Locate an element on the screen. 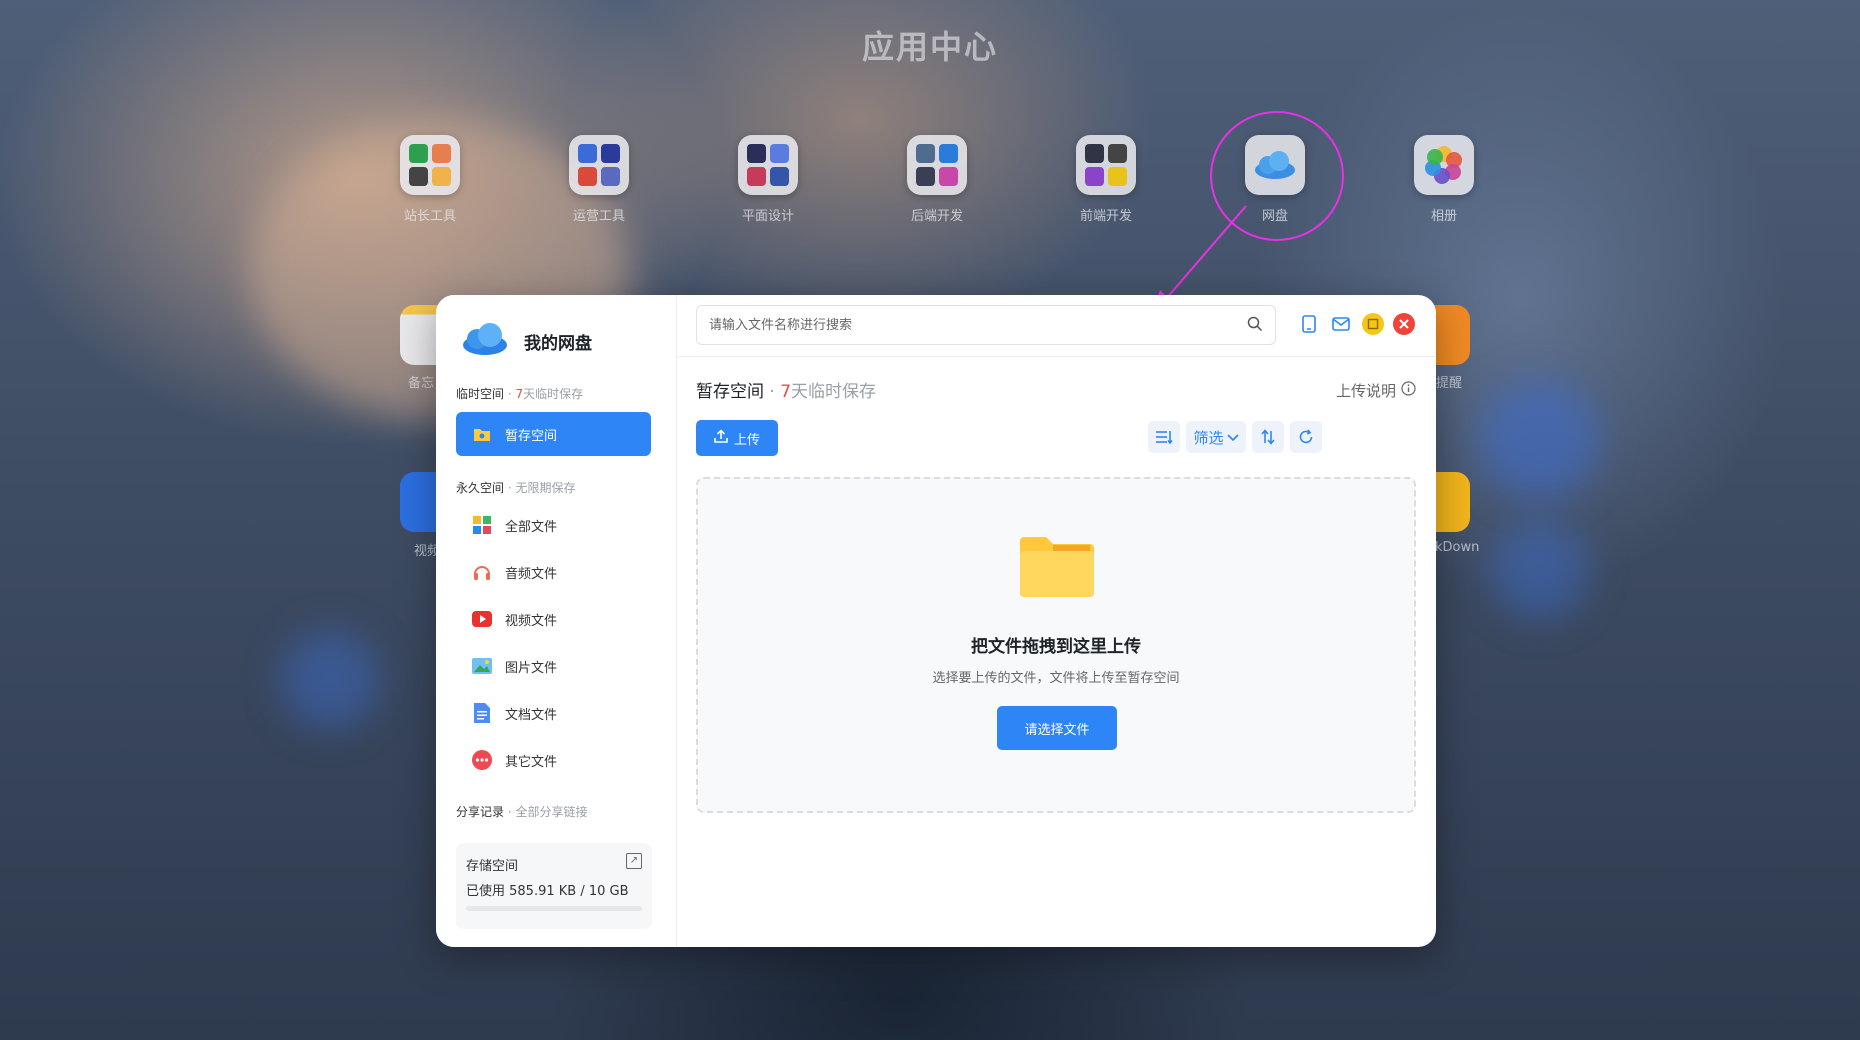  upload-button: 上传 is located at coordinates (737, 438).